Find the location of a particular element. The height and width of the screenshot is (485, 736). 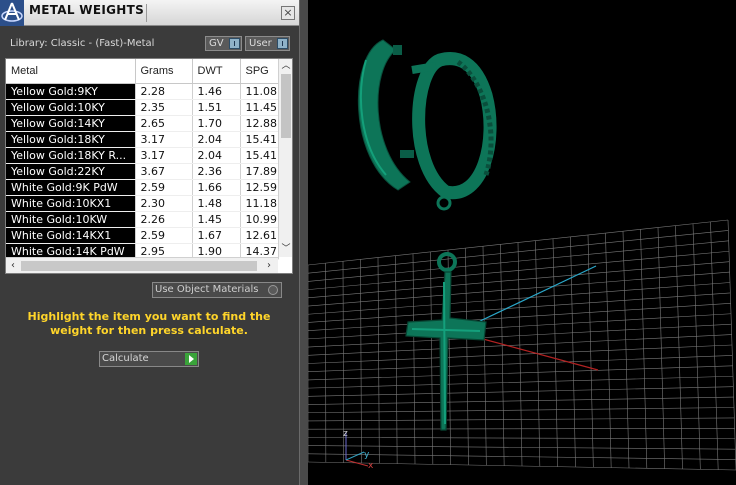

cross-pendant-model is located at coordinates (446, 341).